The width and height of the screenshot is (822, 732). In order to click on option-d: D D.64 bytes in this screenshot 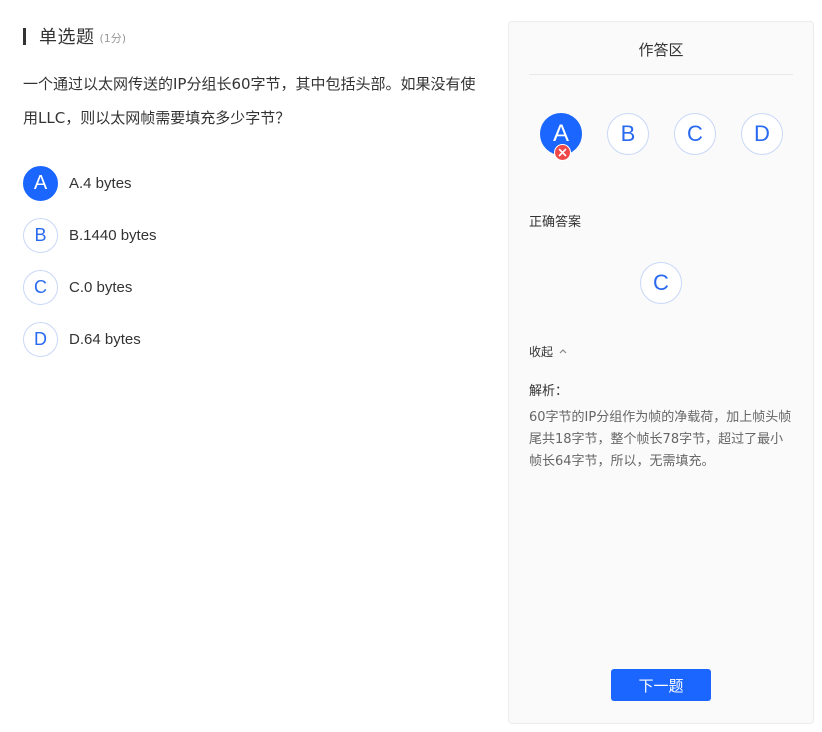, I will do `click(253, 339)`.